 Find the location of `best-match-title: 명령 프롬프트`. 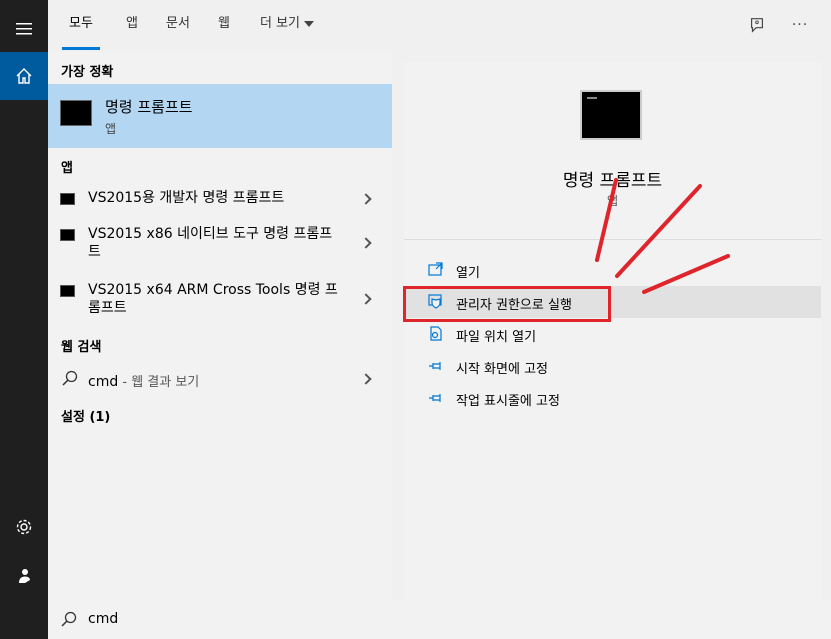

best-match-title: 명령 프롬프트 is located at coordinates (149, 107).